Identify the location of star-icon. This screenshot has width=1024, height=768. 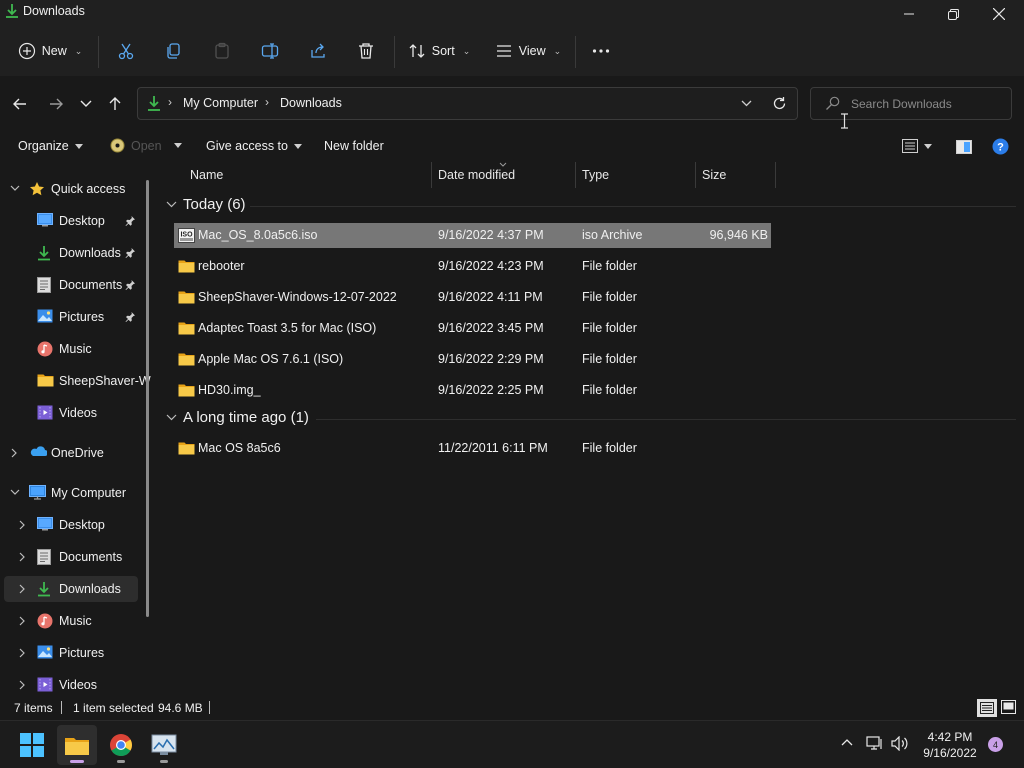
(37, 189).